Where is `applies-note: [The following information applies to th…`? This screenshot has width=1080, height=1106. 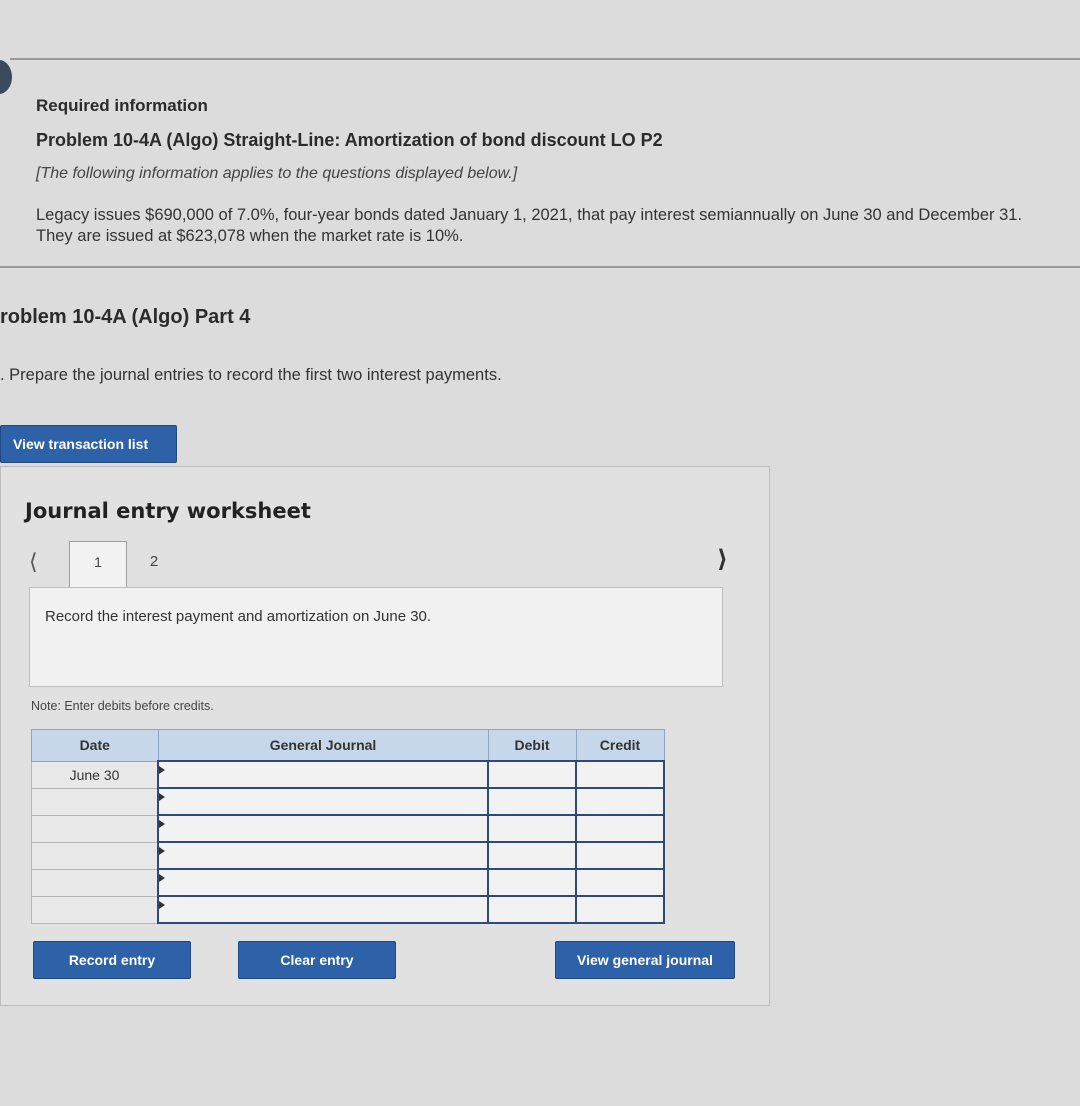
applies-note: [The following information applies to th… is located at coordinates (277, 173).